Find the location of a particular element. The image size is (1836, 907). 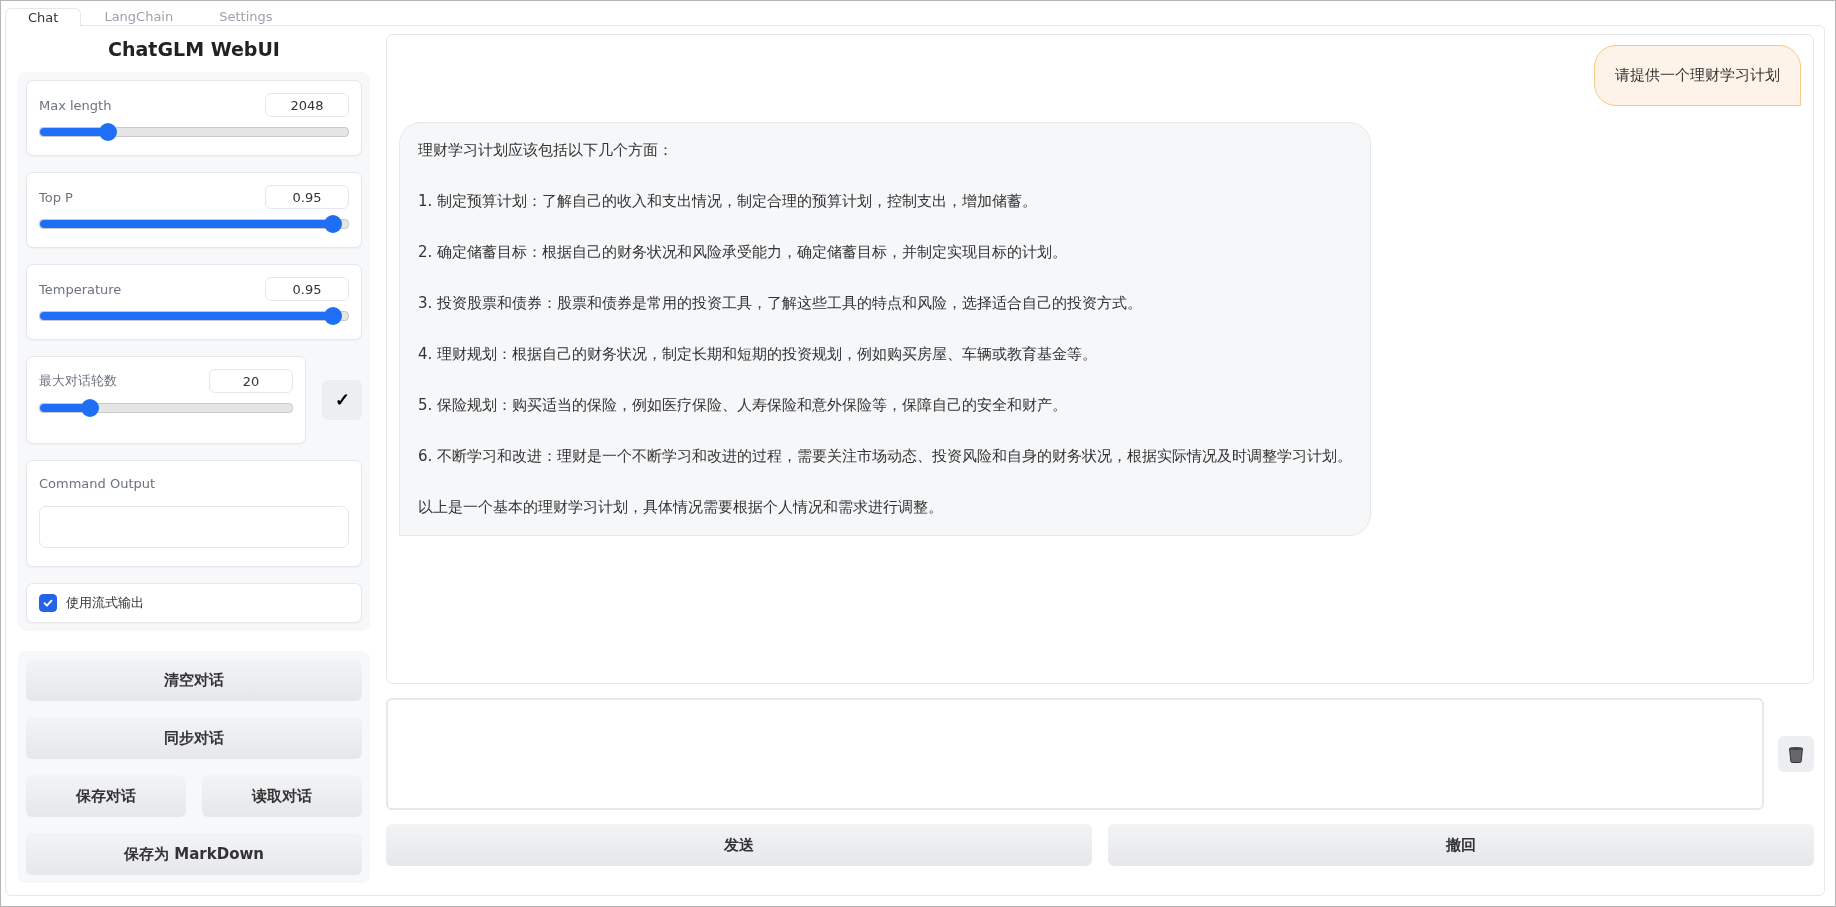

checkbox is located at coordinates (48, 603).